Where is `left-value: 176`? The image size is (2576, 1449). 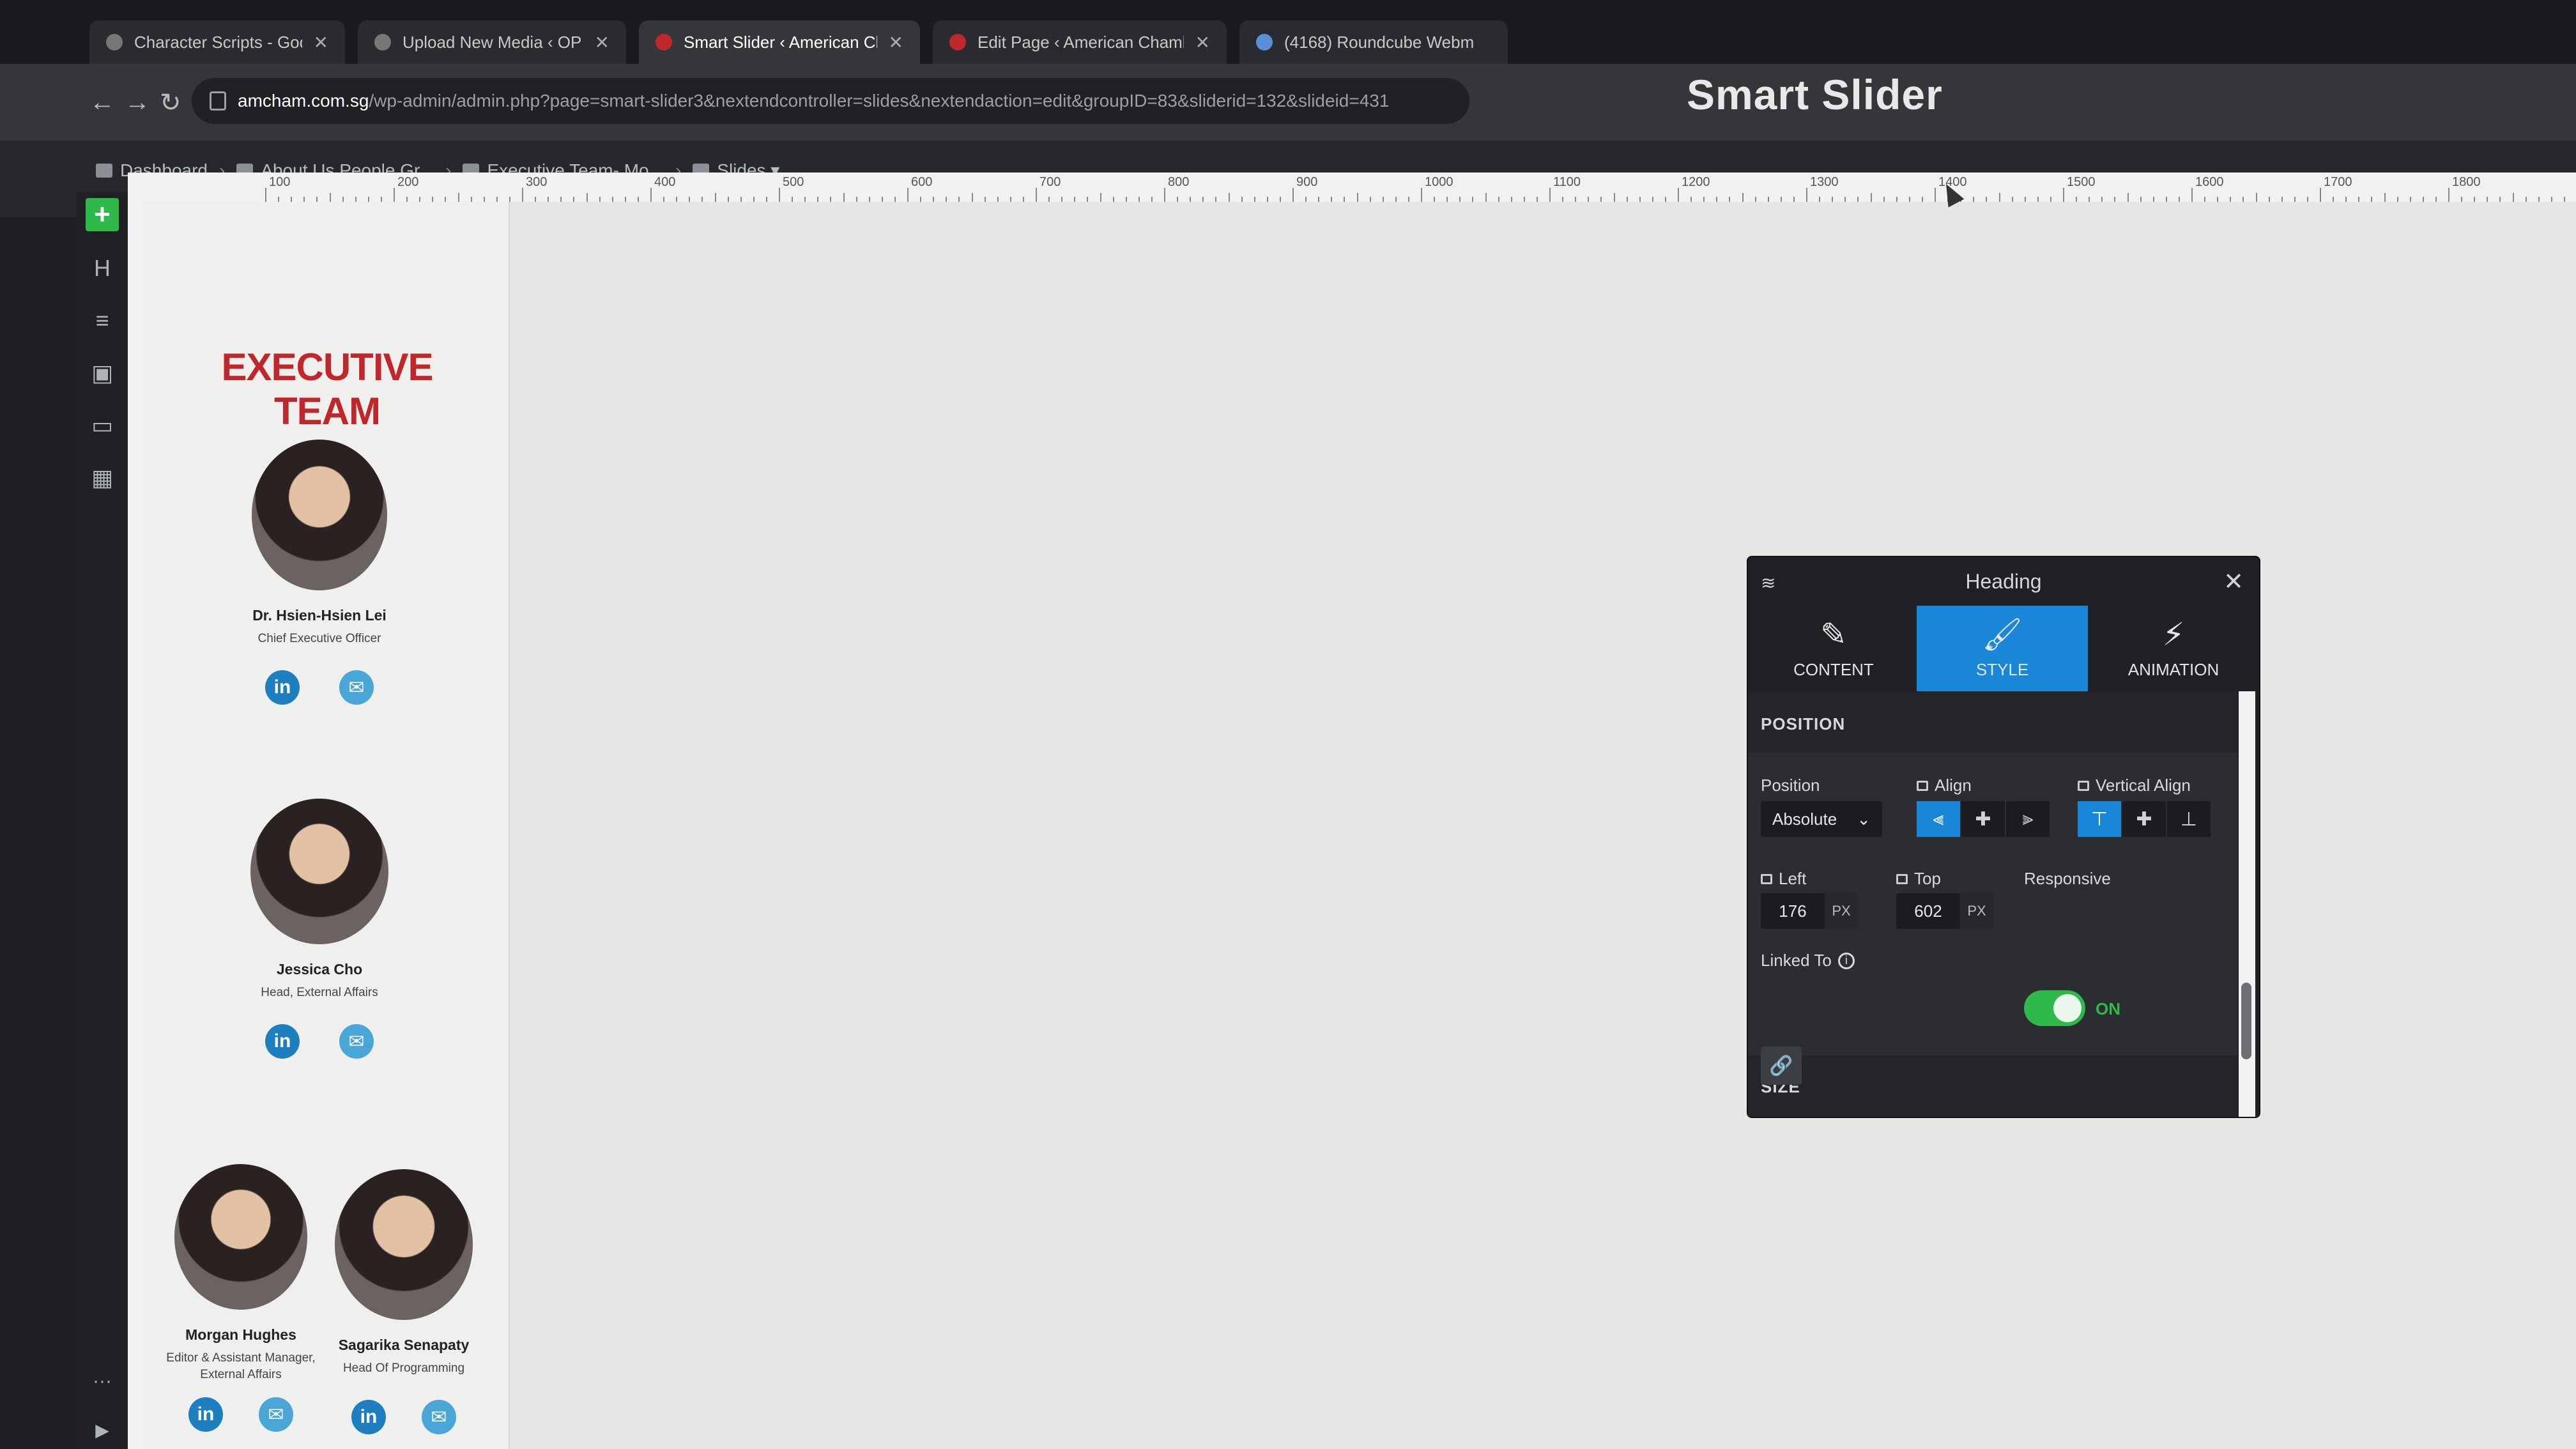
left-value: 176 is located at coordinates (1793, 911).